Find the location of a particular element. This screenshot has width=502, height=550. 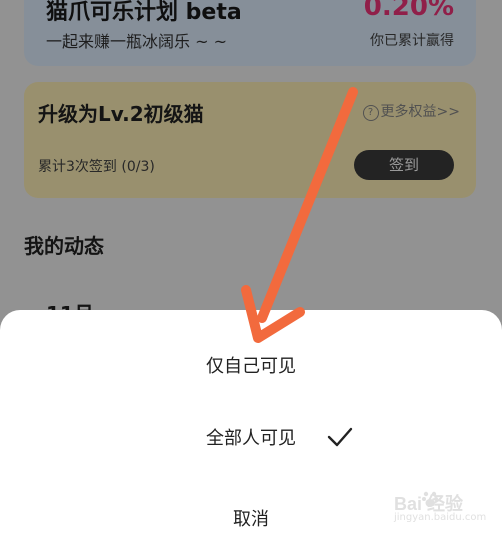

option-everyone: 全部人可见 is located at coordinates (251, 437).